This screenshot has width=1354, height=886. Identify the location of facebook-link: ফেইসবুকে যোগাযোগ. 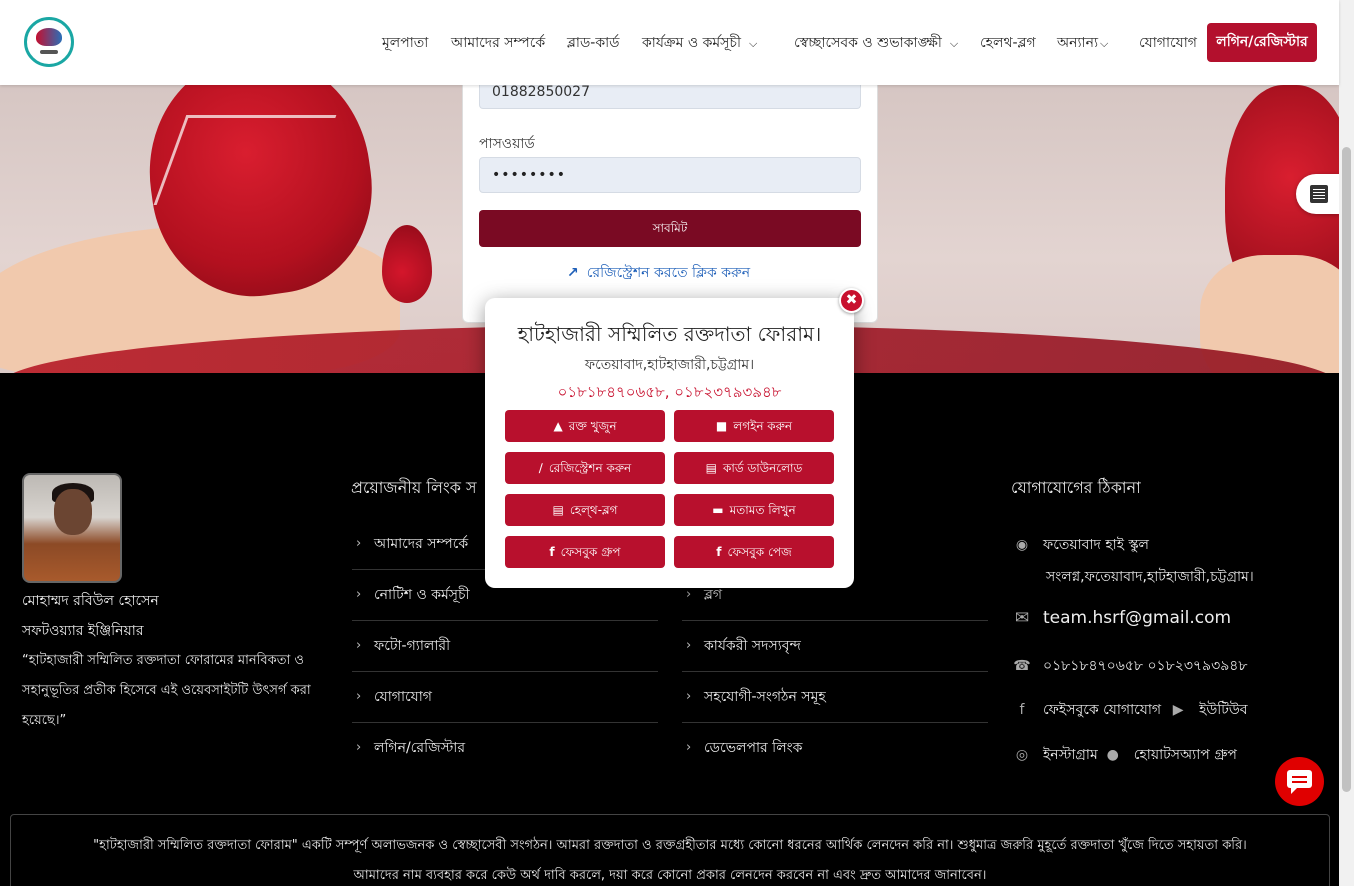
(1102, 710).